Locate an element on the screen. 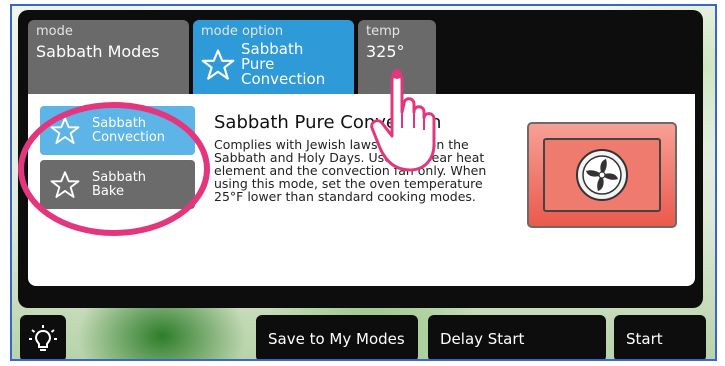 Image resolution: width=725 pixels, height=366 pixels. light-button is located at coordinates (43, 337).